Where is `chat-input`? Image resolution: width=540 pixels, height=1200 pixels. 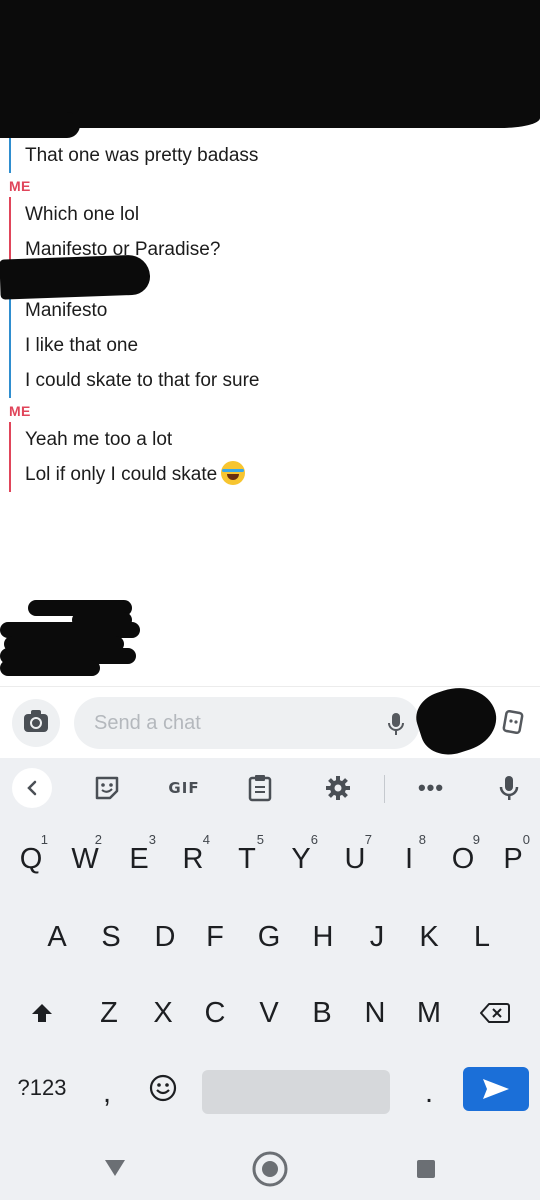 chat-input is located at coordinates (229, 723).